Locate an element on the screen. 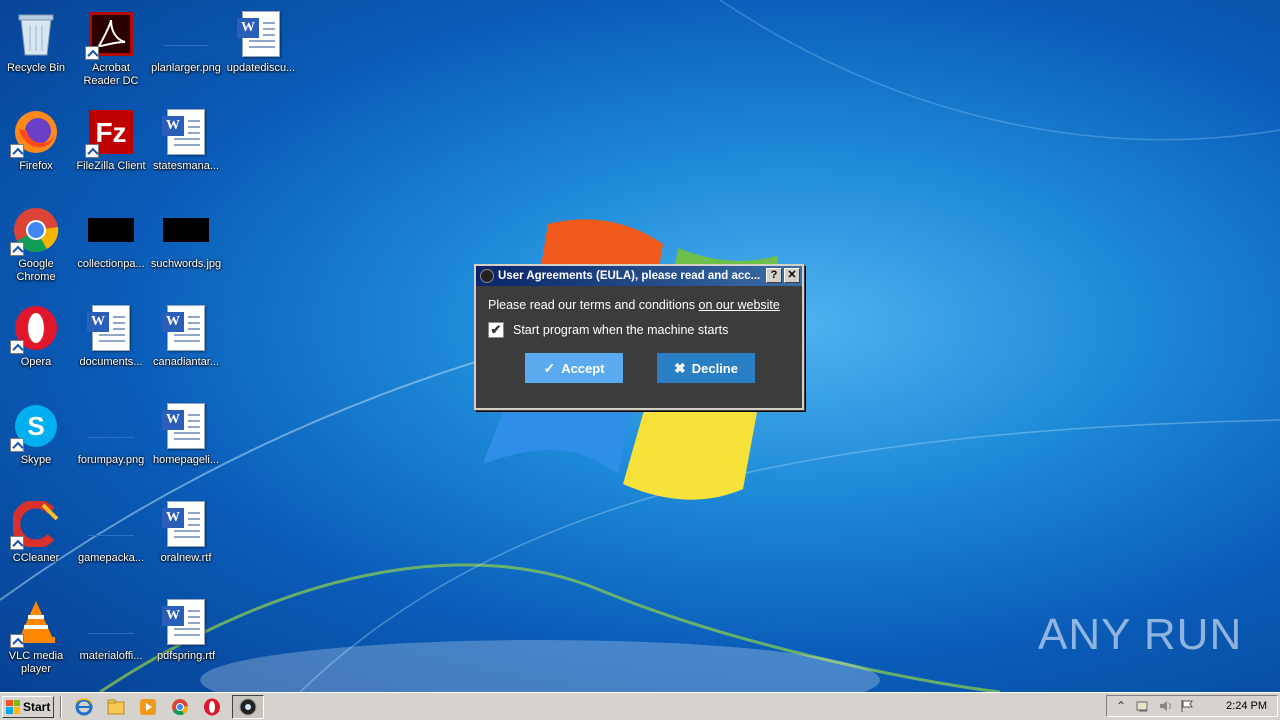 The height and width of the screenshot is (720, 1280). startup-checkbox-row: ✔ Start program when the machine starts is located at coordinates (639, 330).